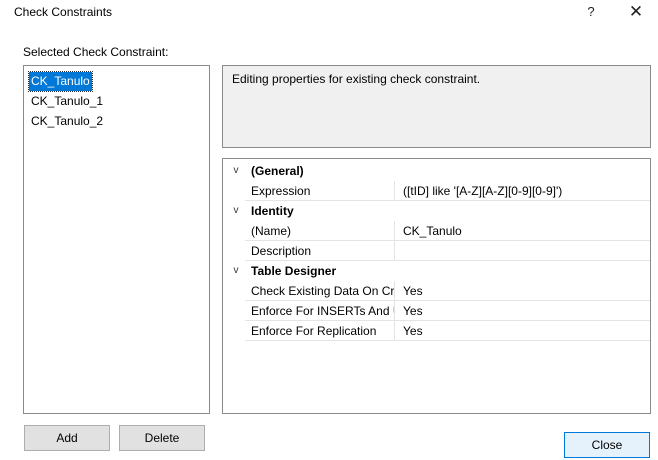 The width and height of the screenshot is (658, 460). What do you see at coordinates (277, 171) in the screenshot?
I see `category-name: (General)` at bounding box center [277, 171].